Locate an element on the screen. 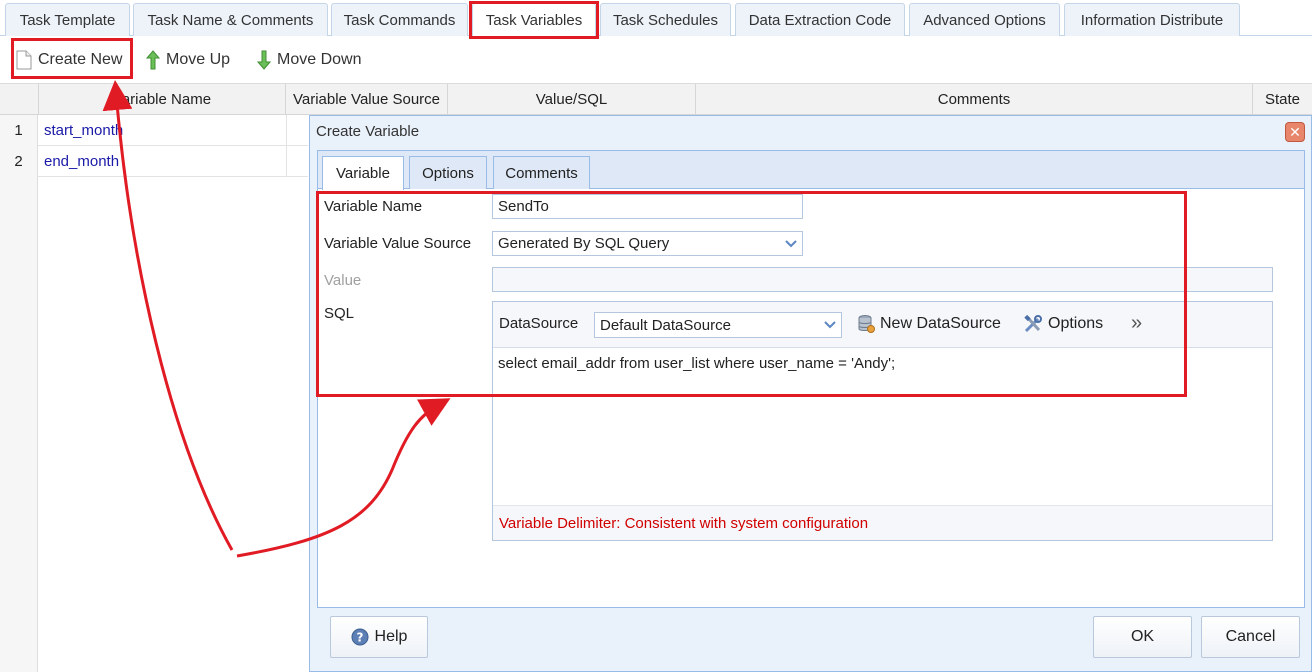  variable-value-source-label: Variable Value Source is located at coordinates (398, 243).